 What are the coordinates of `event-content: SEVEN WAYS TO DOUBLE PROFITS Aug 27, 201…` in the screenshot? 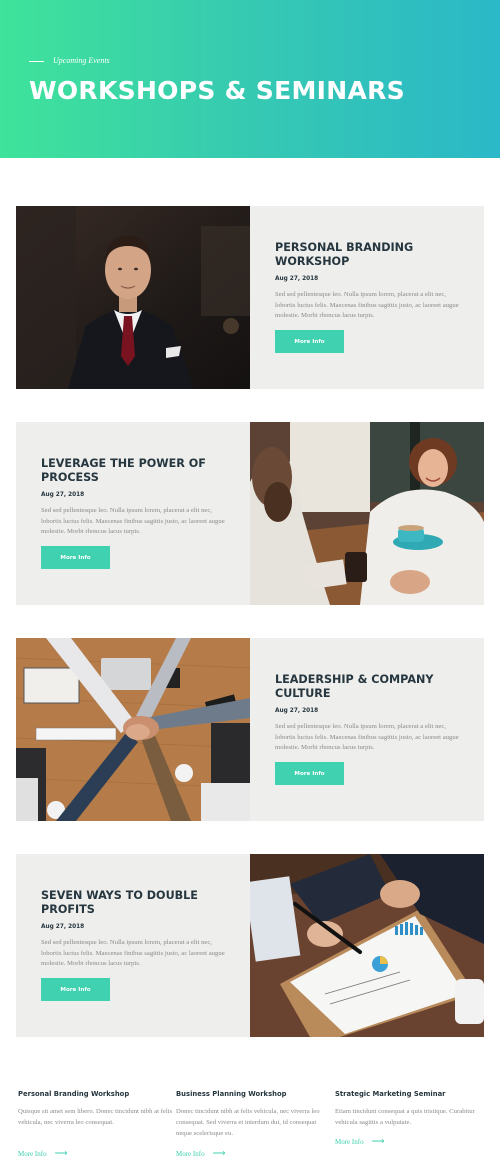 It's located at (133, 945).